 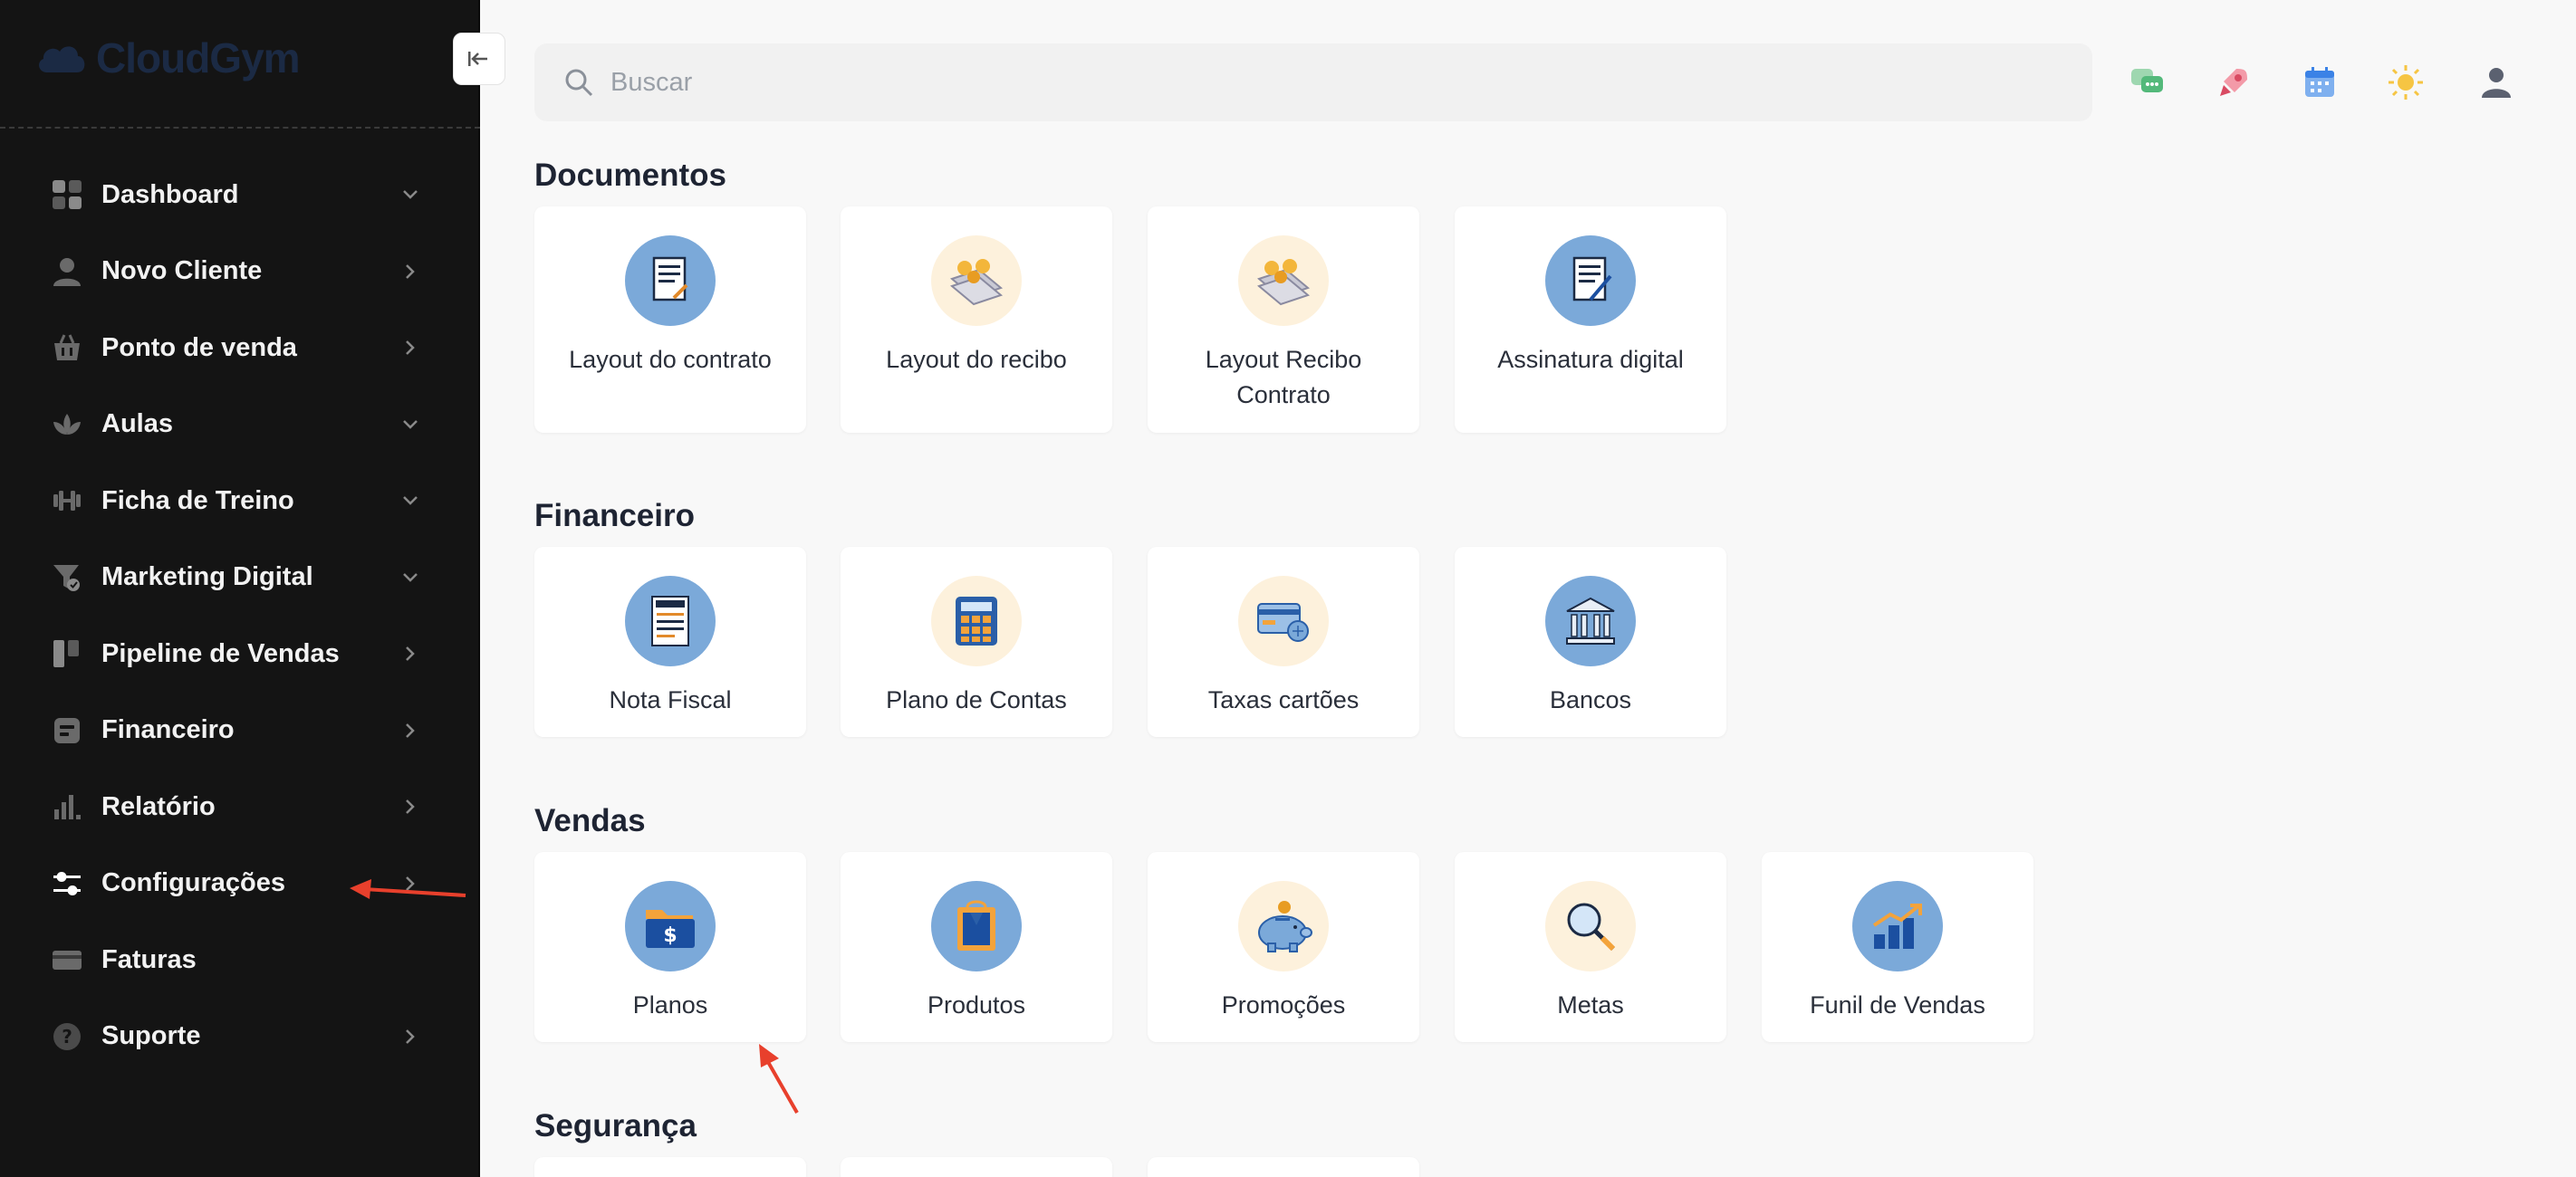 I want to click on card-layout-recibo-contrato: Layout Recibo Contrato, so click(x=1283, y=319).